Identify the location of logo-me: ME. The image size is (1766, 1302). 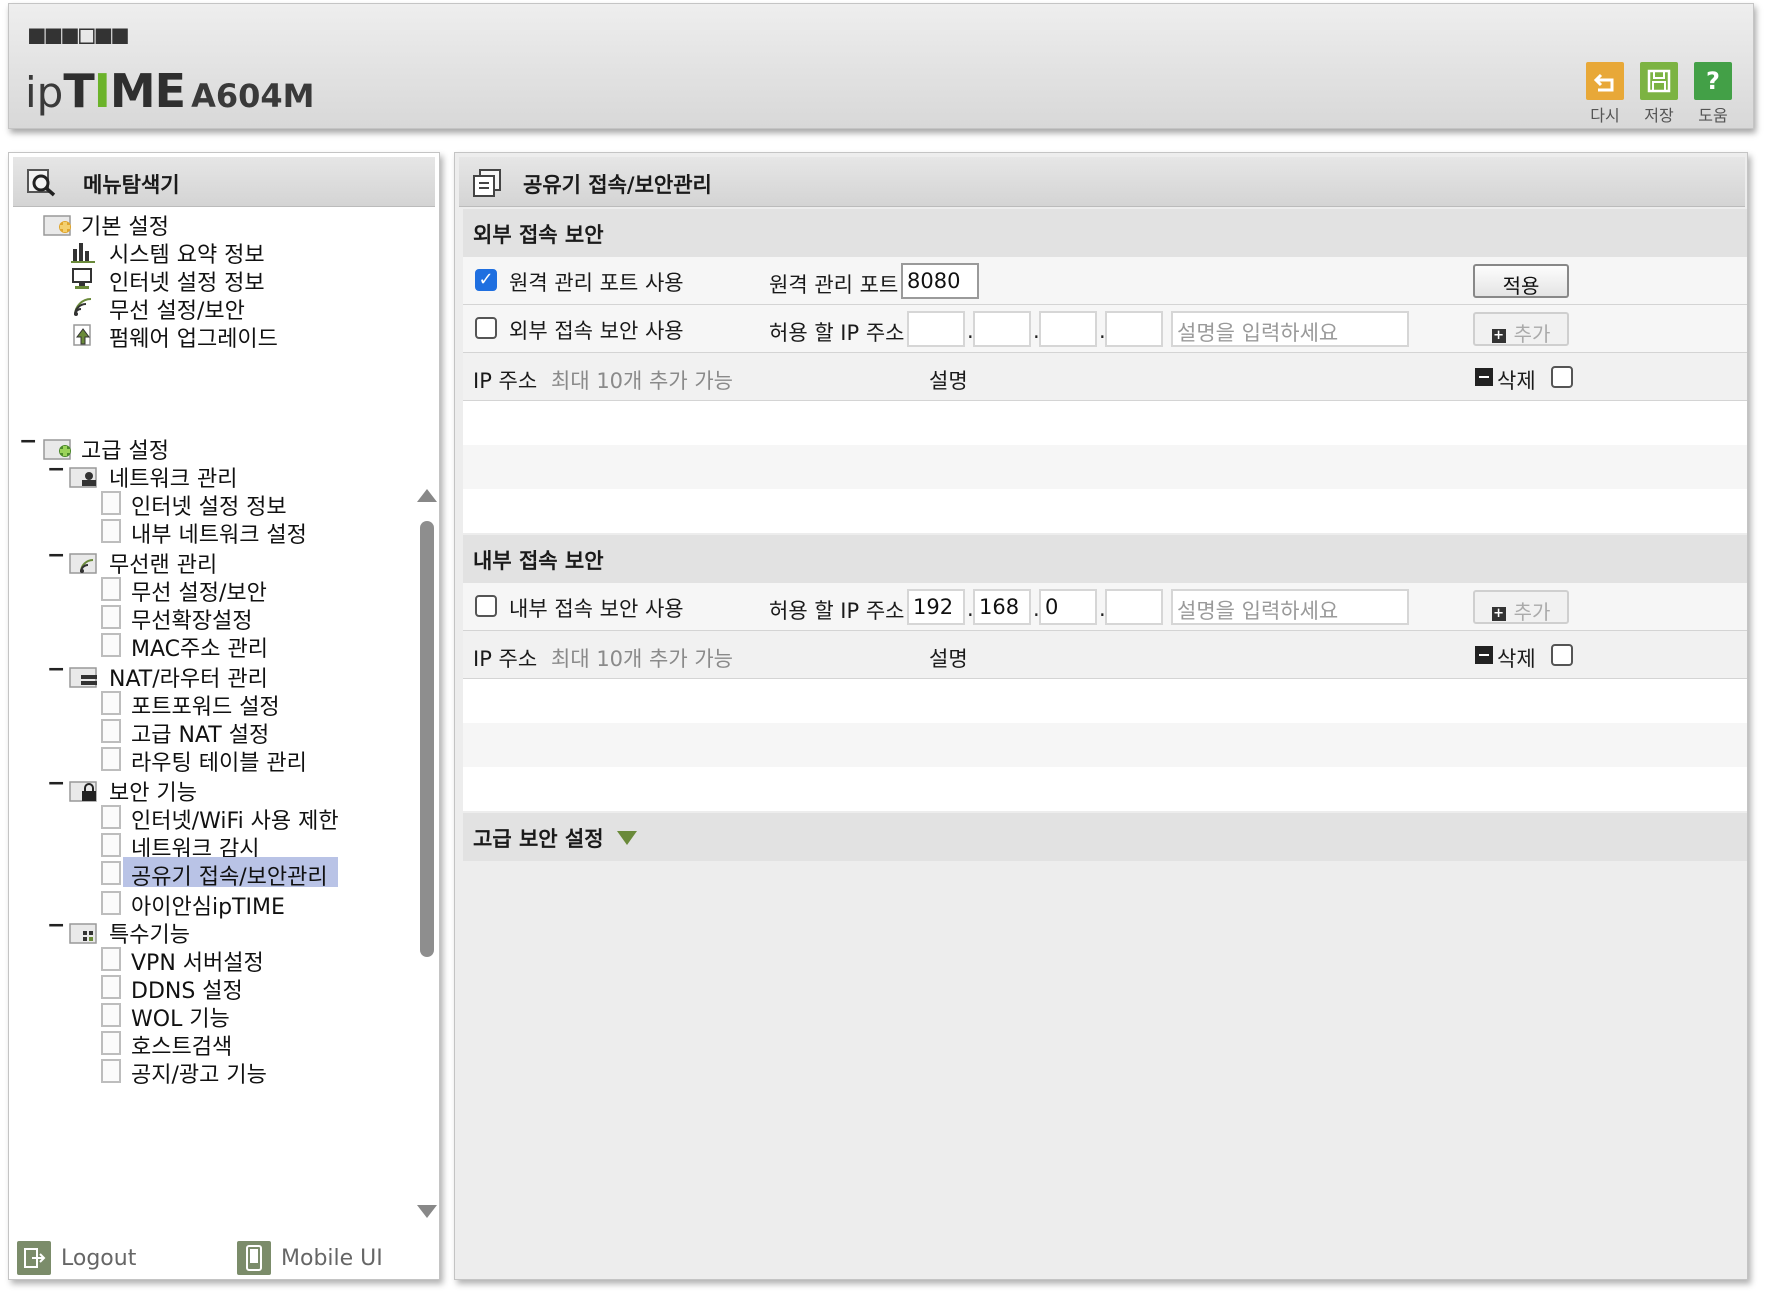
(147, 91).